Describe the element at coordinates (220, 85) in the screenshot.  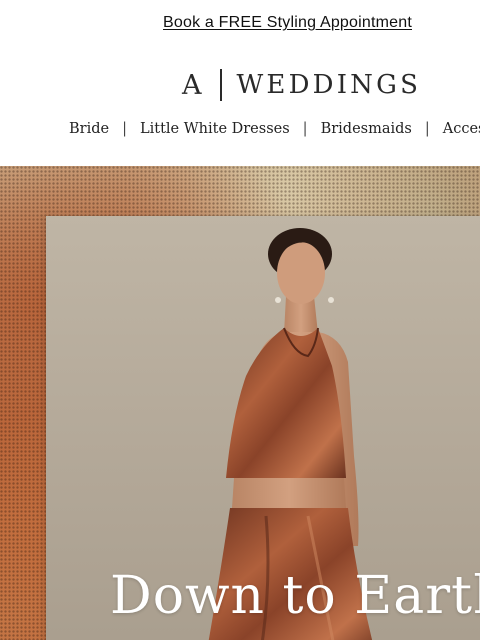
I see `logo-divider` at that location.